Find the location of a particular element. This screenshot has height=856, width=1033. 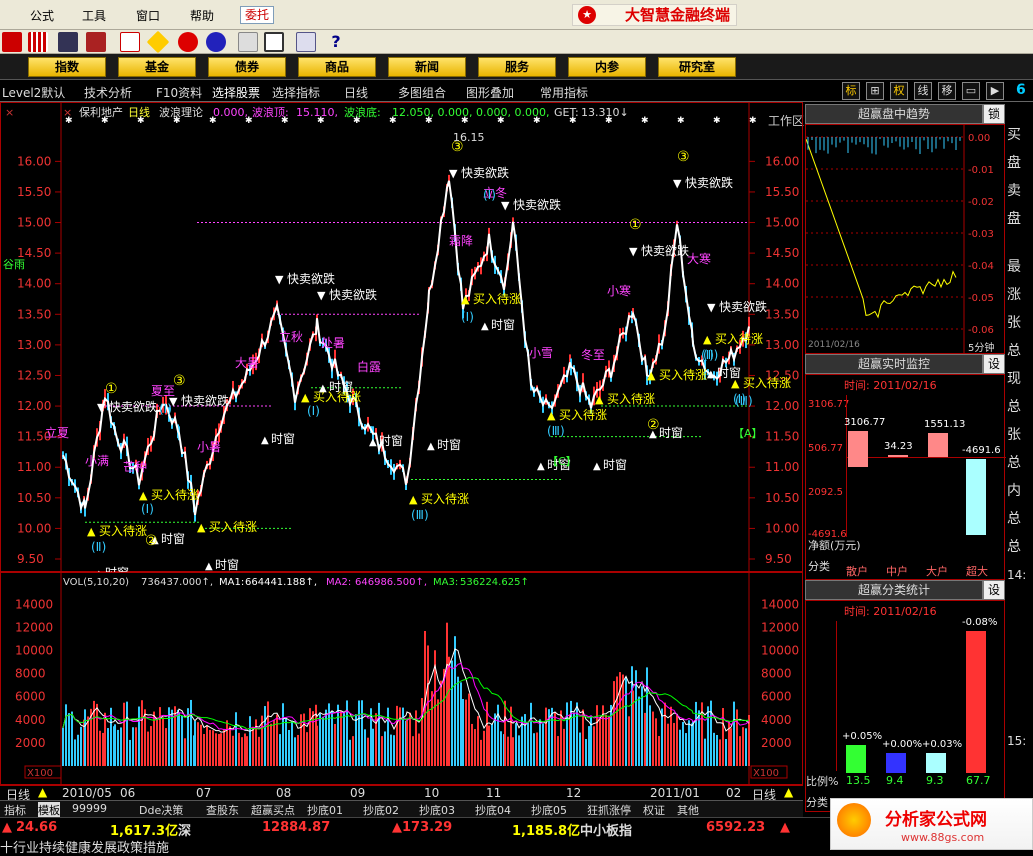

nav-news: 新闻 is located at coordinates (427, 67).